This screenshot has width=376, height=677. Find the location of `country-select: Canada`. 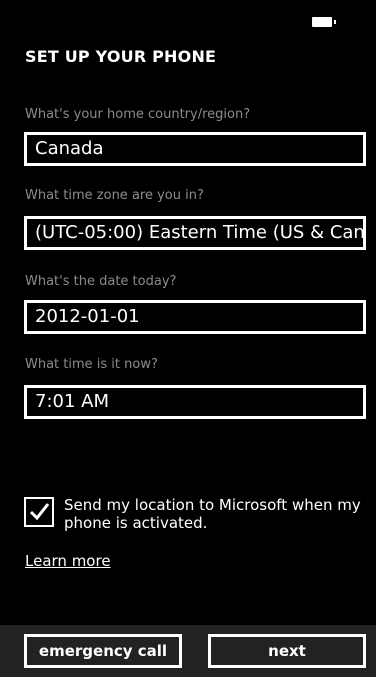

country-select: Canada is located at coordinates (195, 149).